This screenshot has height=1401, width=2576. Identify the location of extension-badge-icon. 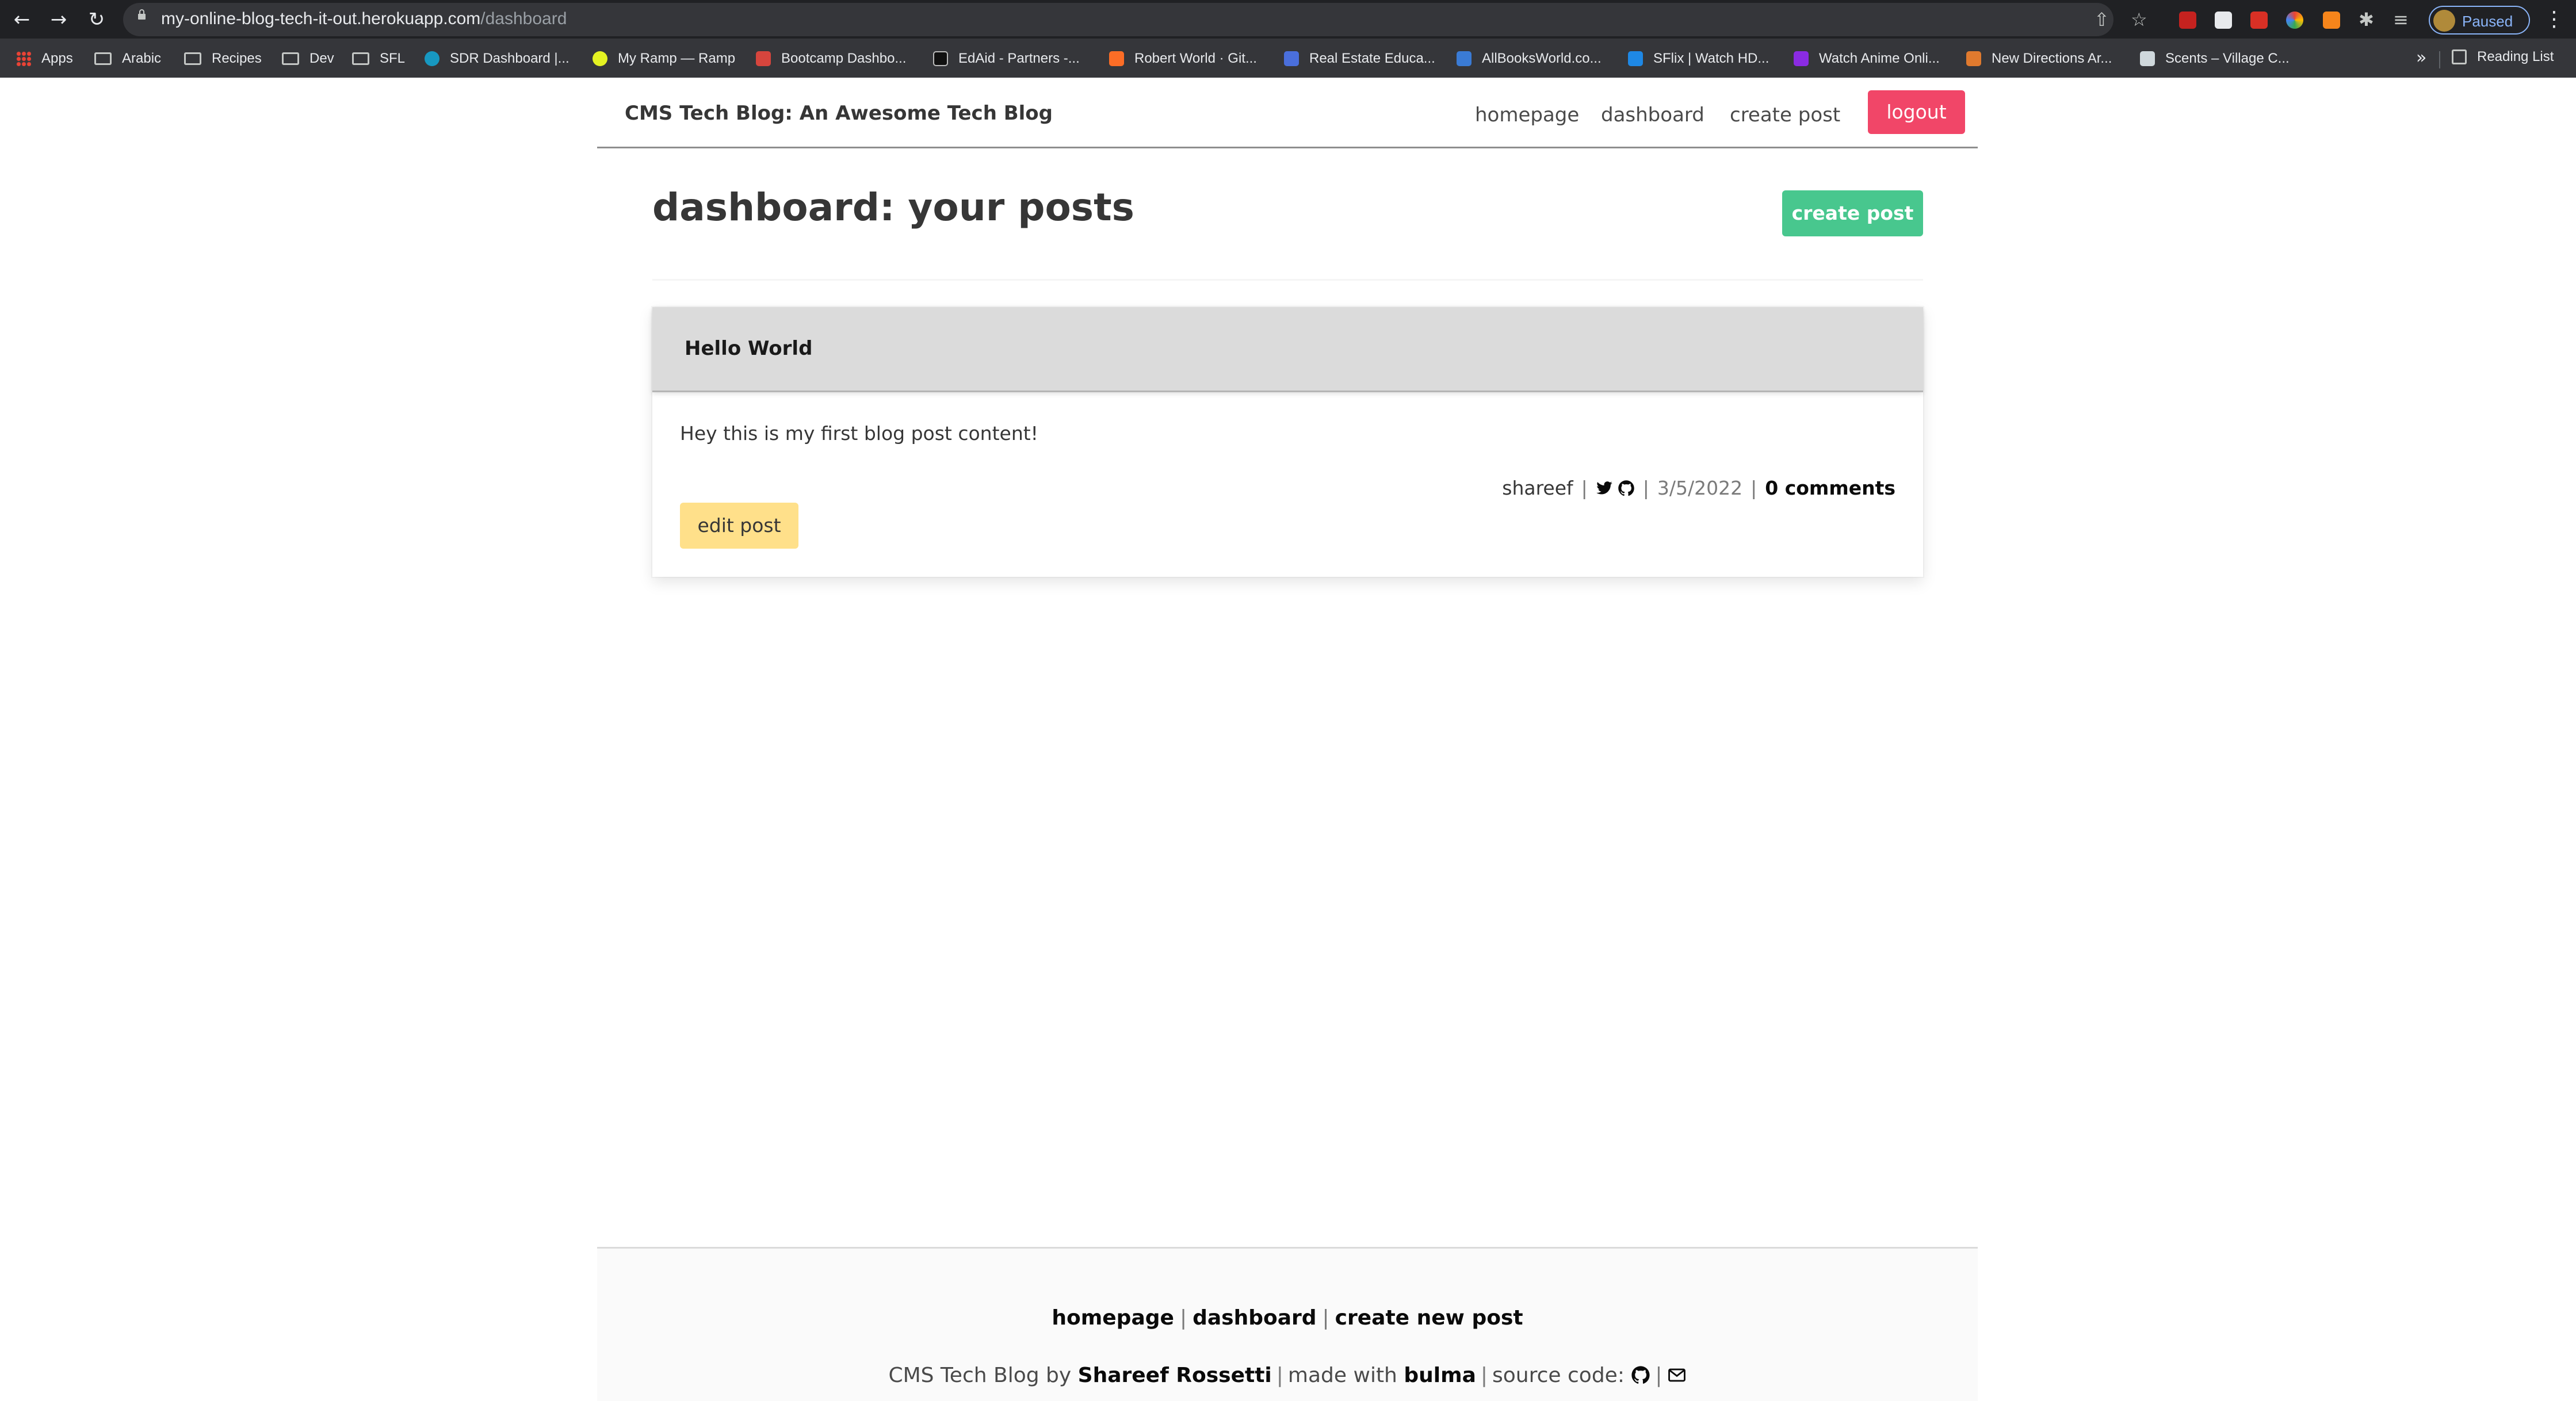
(2223, 20).